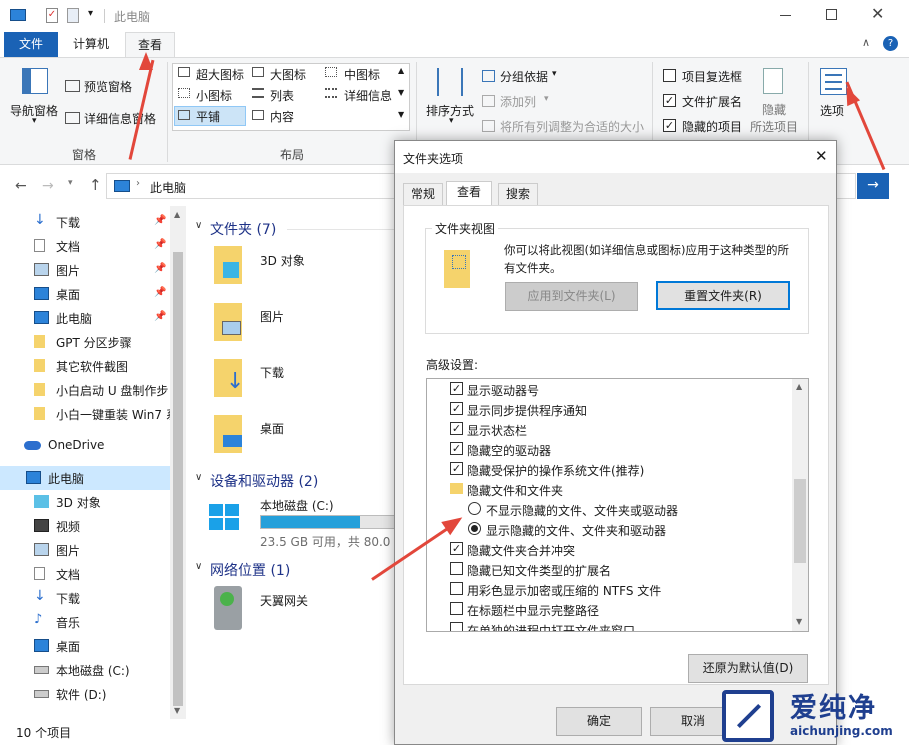 This screenshot has width=909, height=745. What do you see at coordinates (612, 625) in the screenshot?
I see `advanced-setting-row: 在单独的进程中打开文件夹窗口` at bounding box center [612, 625].